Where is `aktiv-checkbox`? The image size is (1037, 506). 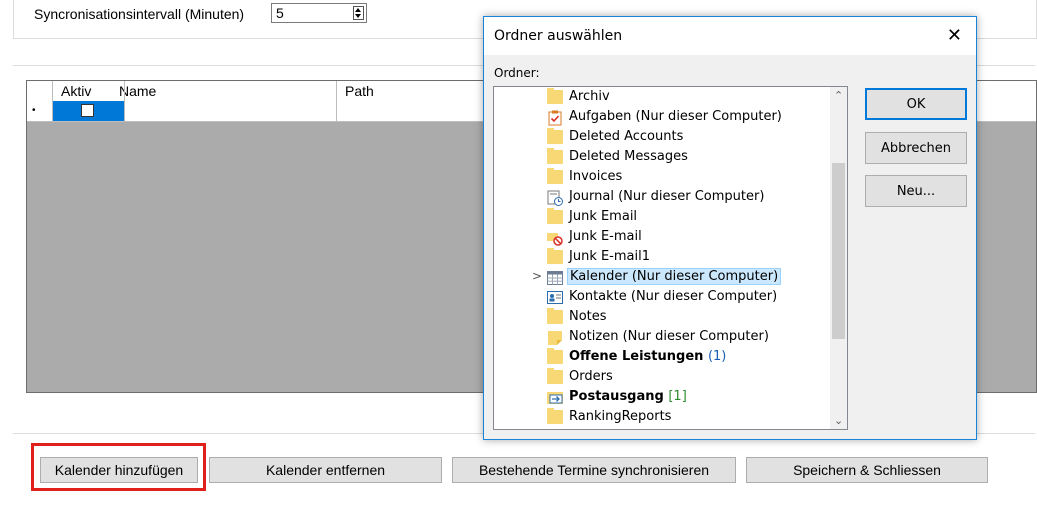
aktiv-checkbox is located at coordinates (87, 110).